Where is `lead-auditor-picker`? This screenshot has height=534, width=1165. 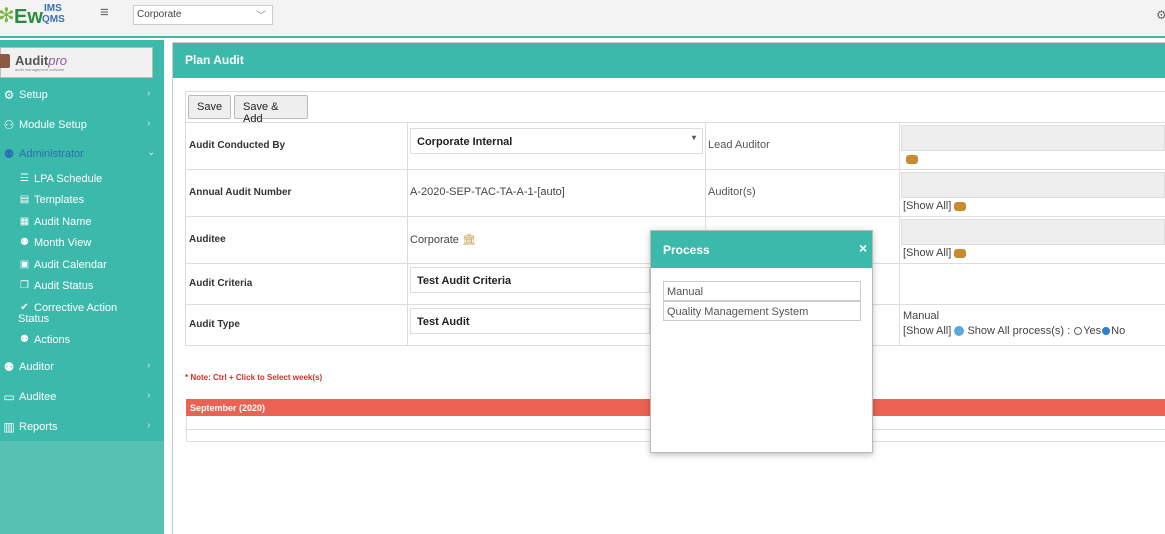 lead-auditor-picker is located at coordinates (910, 159).